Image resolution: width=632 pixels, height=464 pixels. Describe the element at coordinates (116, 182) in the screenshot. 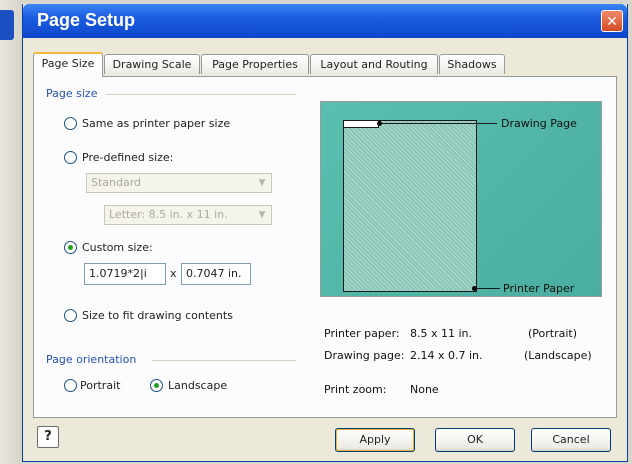

I see `select-value: Standard` at that location.